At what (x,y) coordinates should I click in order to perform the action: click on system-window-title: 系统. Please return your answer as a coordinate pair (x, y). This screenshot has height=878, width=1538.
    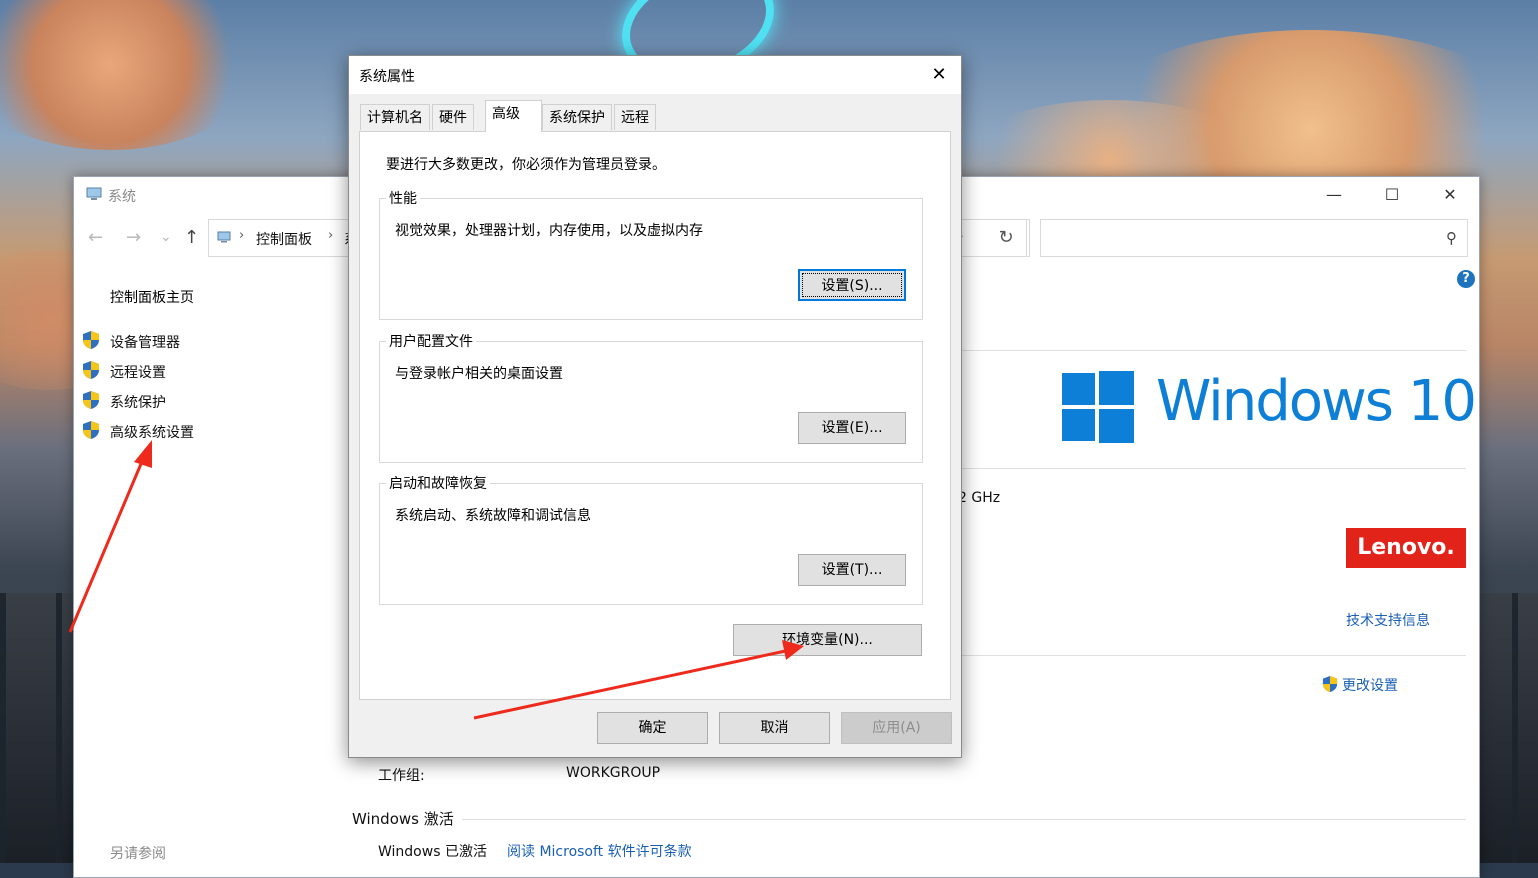
    Looking at the image, I should click on (122, 197).